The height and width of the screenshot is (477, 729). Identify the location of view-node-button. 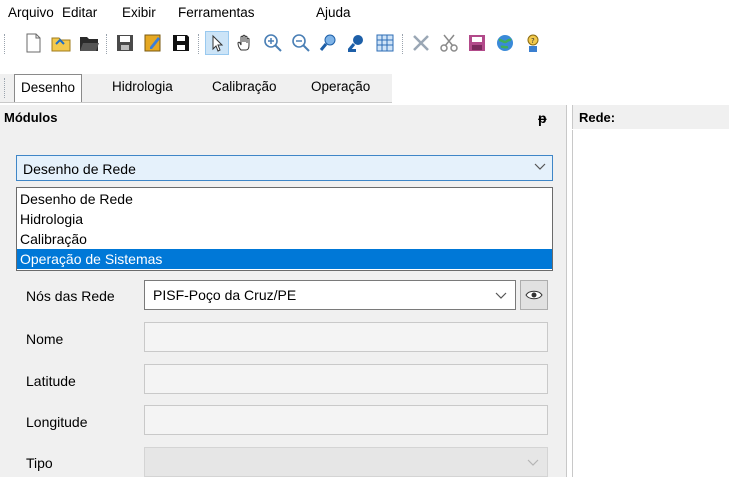
(534, 295).